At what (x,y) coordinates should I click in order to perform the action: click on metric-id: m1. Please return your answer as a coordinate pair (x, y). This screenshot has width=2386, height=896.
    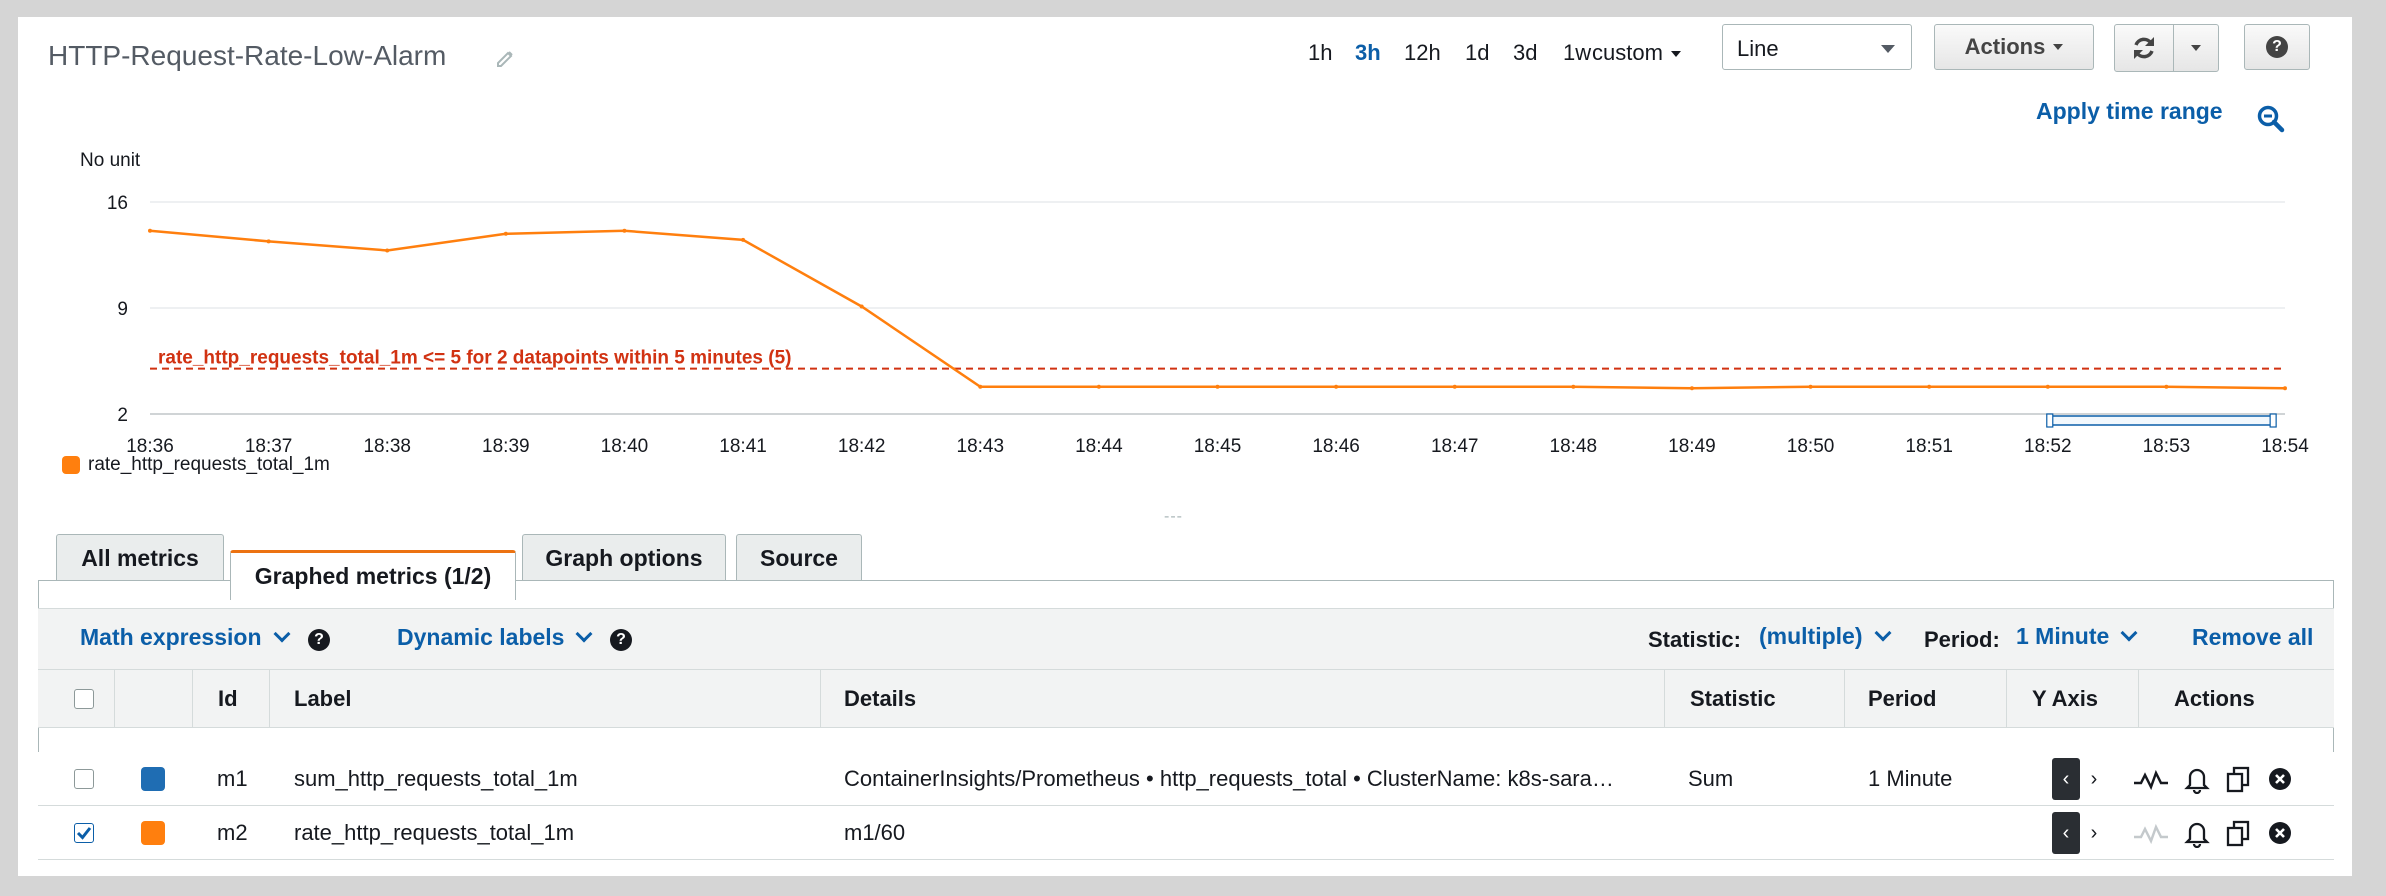
    Looking at the image, I should click on (232, 779).